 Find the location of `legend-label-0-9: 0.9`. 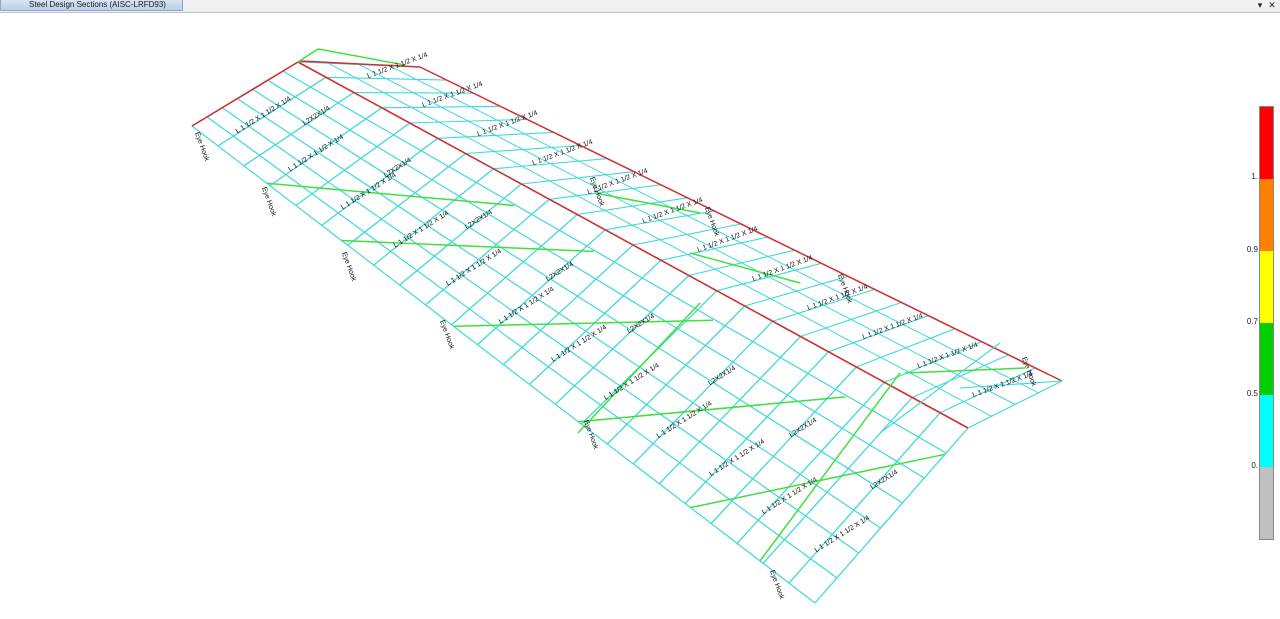

legend-label-0-9: 0.9 is located at coordinates (1252, 249).